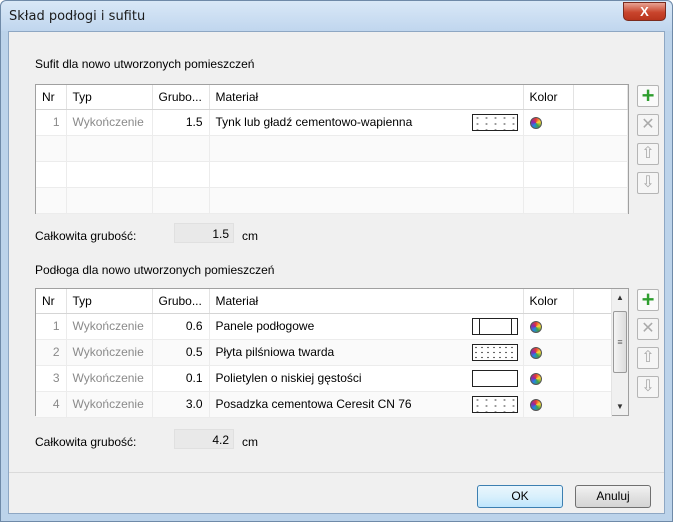  I want to click on window-title: Skład podłogi i sufitu, so click(77, 16).